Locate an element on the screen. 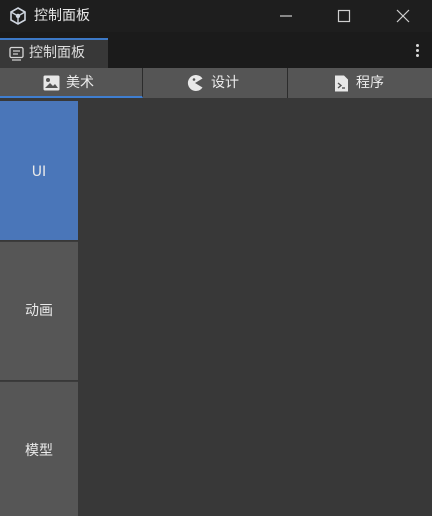 Image resolution: width=432 pixels, height=516 pixels. panel-icon is located at coordinates (16, 53).